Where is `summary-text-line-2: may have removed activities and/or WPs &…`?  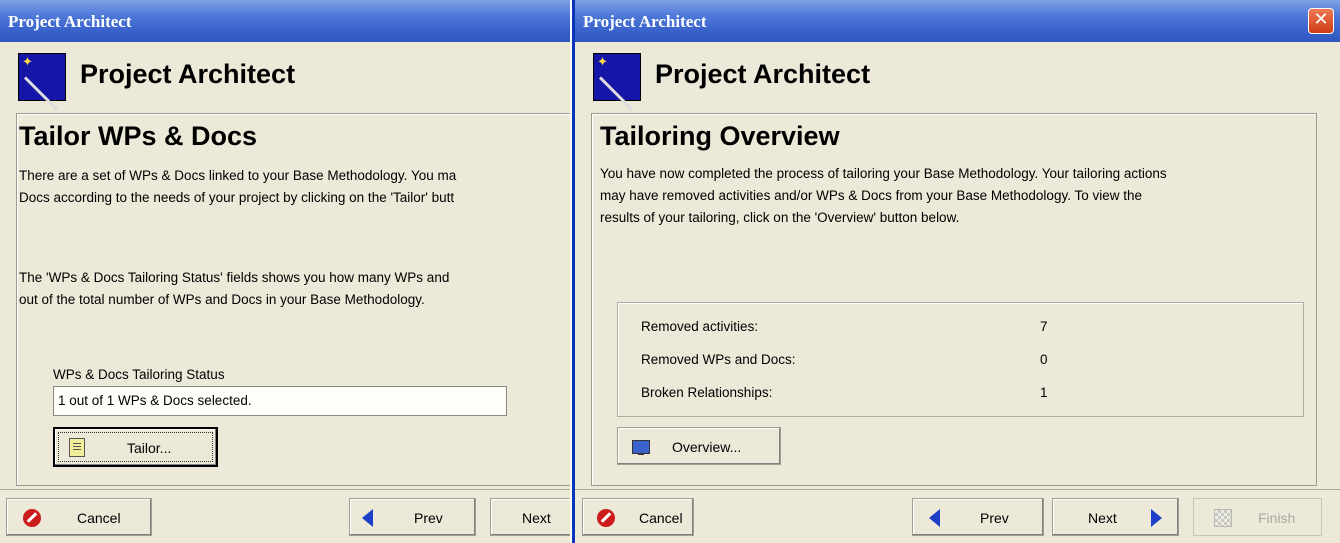 summary-text-line-2: may have removed activities and/or WPs &… is located at coordinates (871, 195).